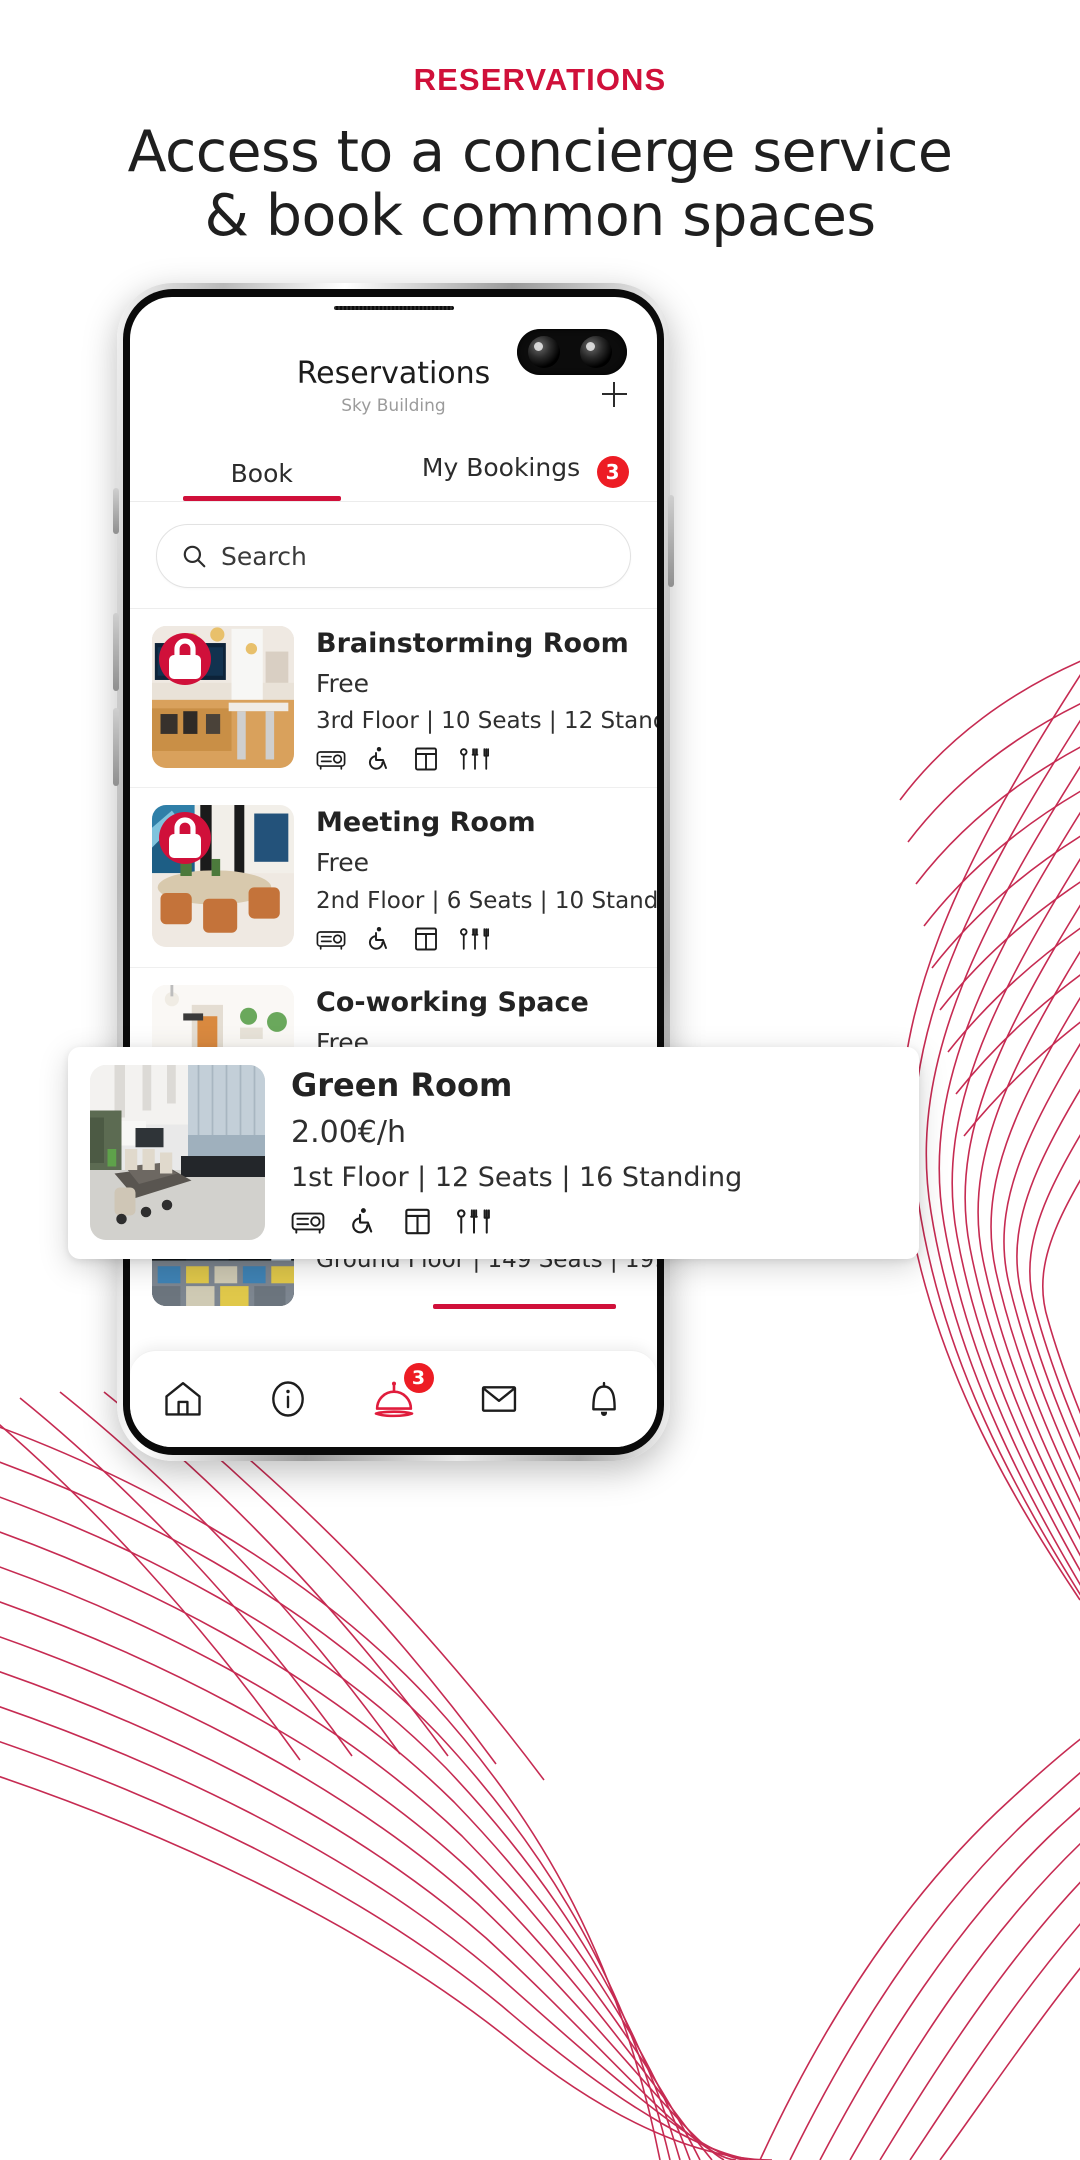 This screenshot has width=1080, height=2160. I want to click on info-icon, so click(288, 1399).